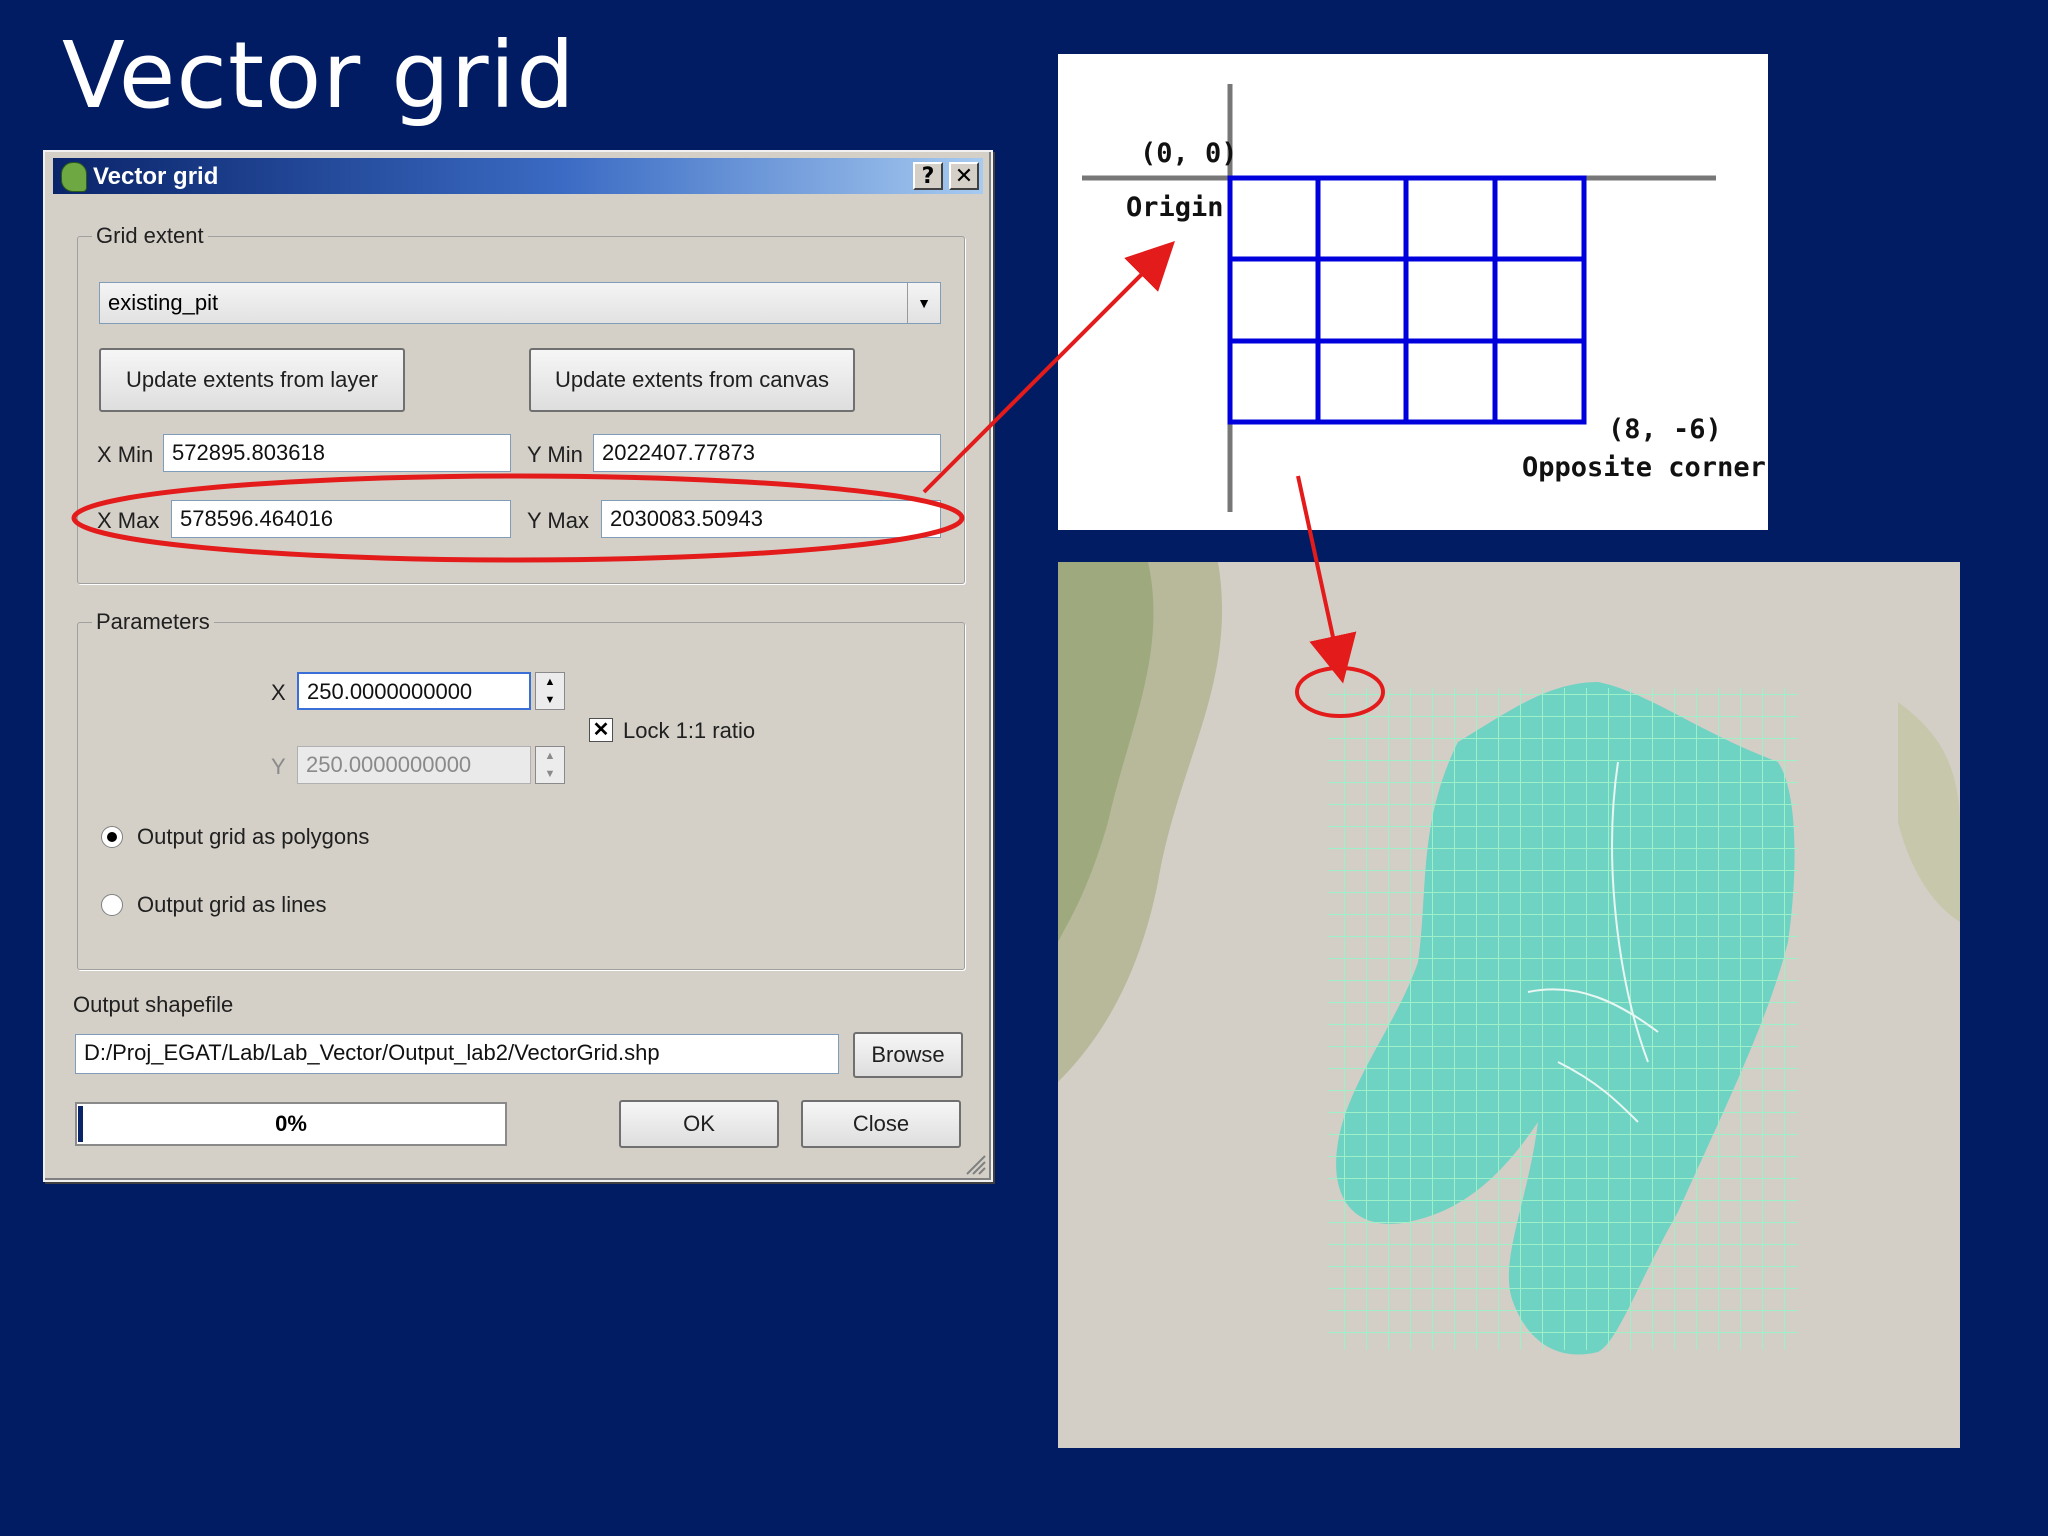 The width and height of the screenshot is (2048, 1536). What do you see at coordinates (974, 1163) in the screenshot?
I see `resize-grip-icon` at bounding box center [974, 1163].